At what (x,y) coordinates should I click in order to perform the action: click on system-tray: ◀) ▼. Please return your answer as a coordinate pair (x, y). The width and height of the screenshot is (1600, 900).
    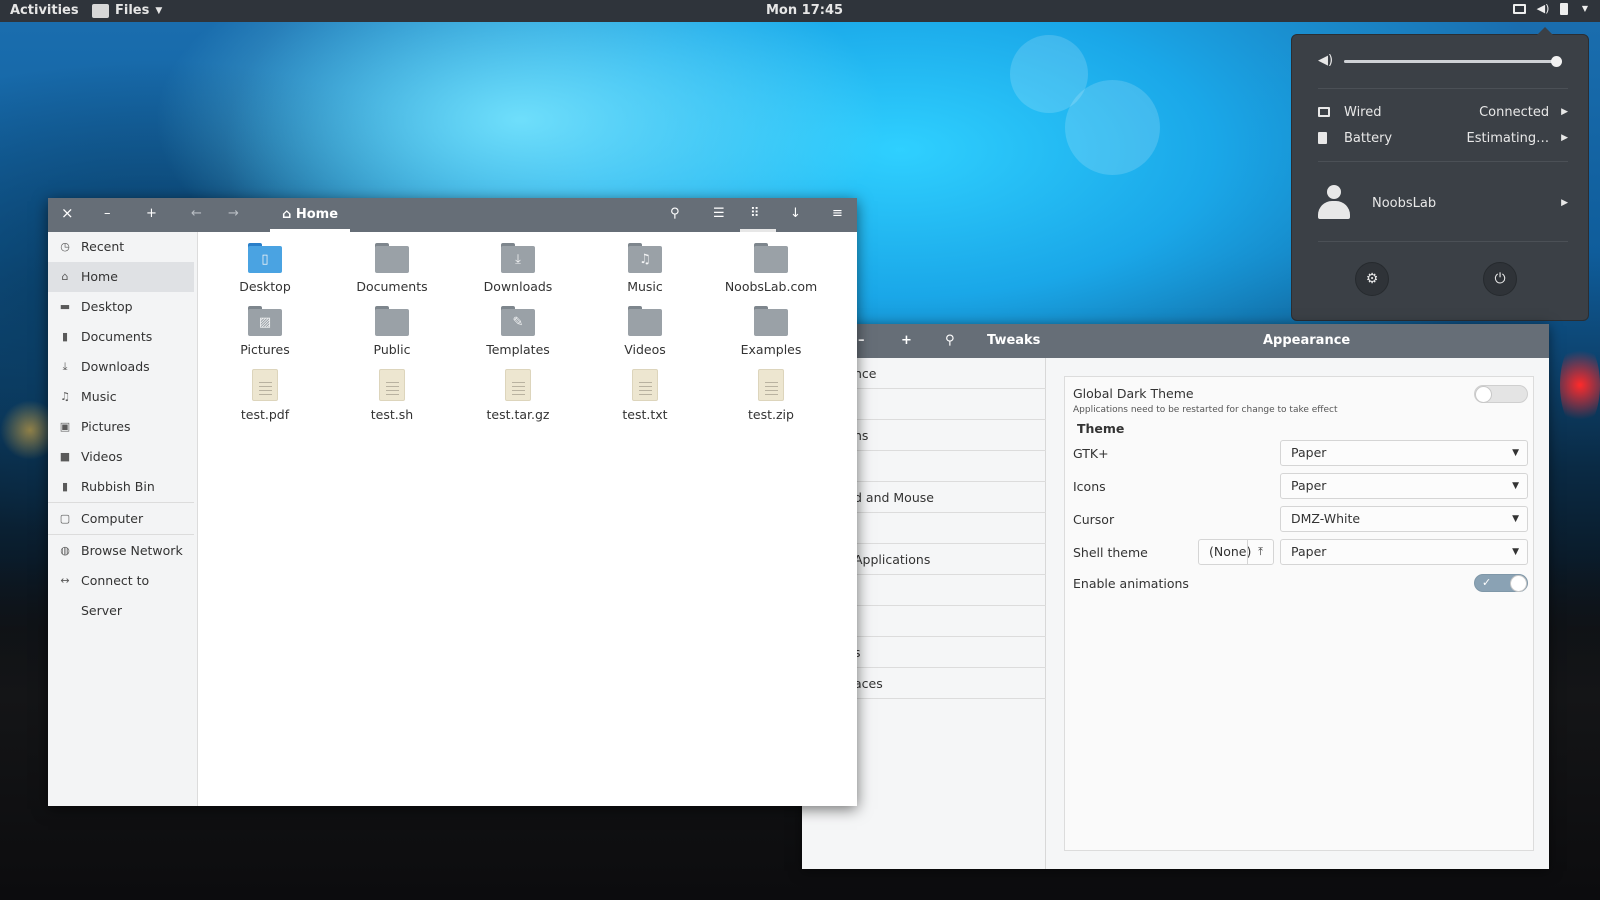
    Looking at the image, I should click on (1552, 9).